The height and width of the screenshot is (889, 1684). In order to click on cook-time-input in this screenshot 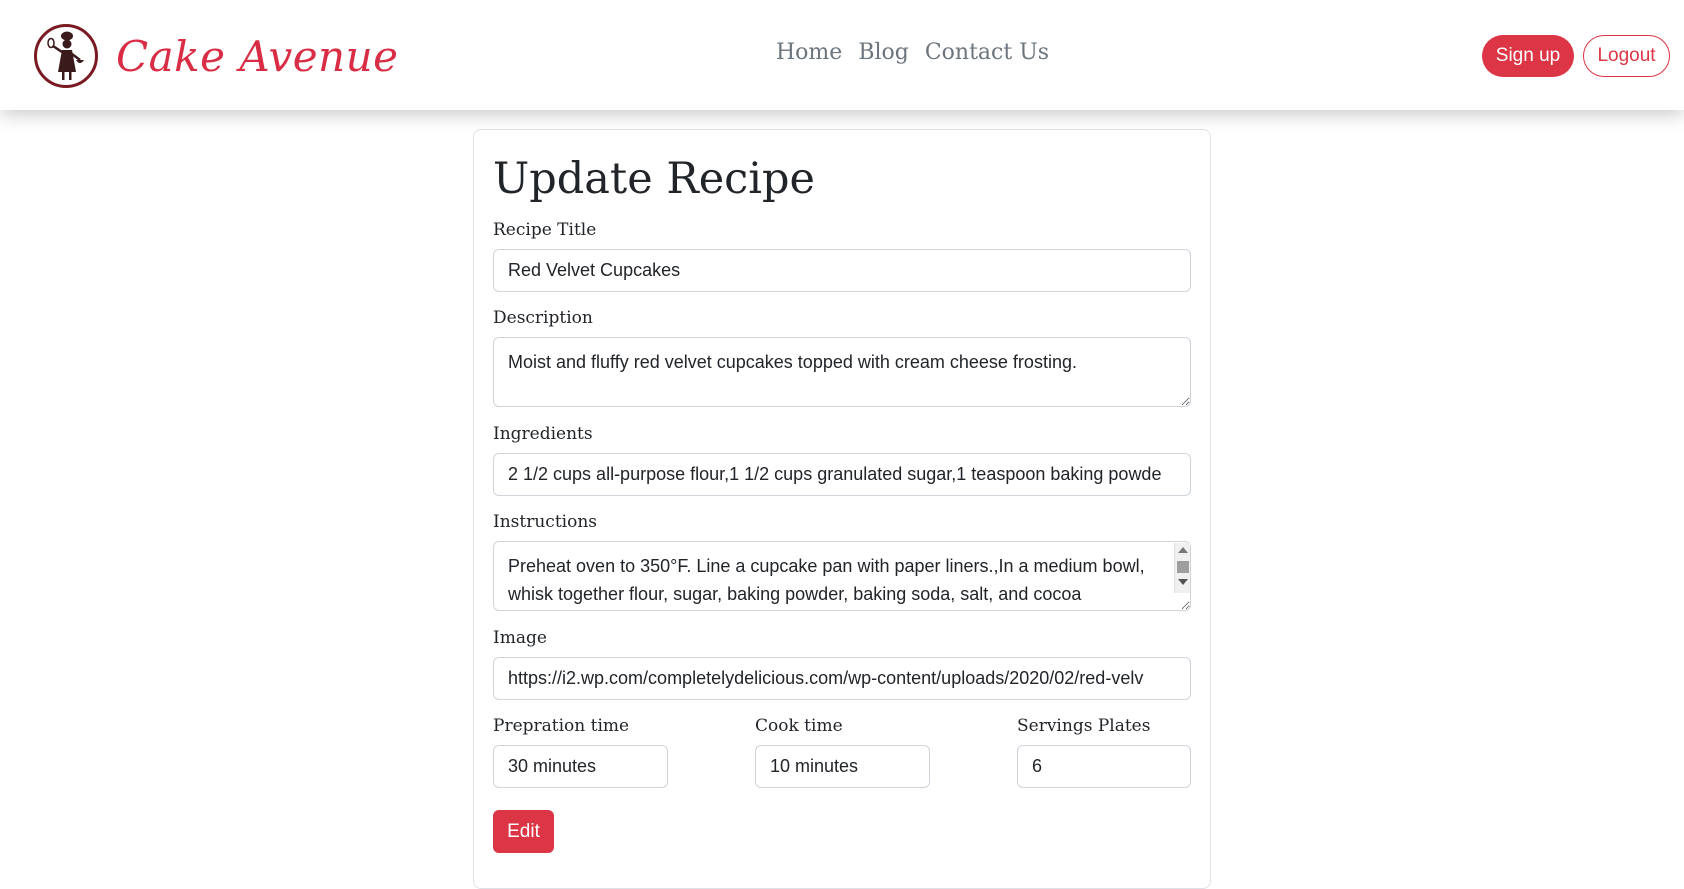, I will do `click(842, 766)`.